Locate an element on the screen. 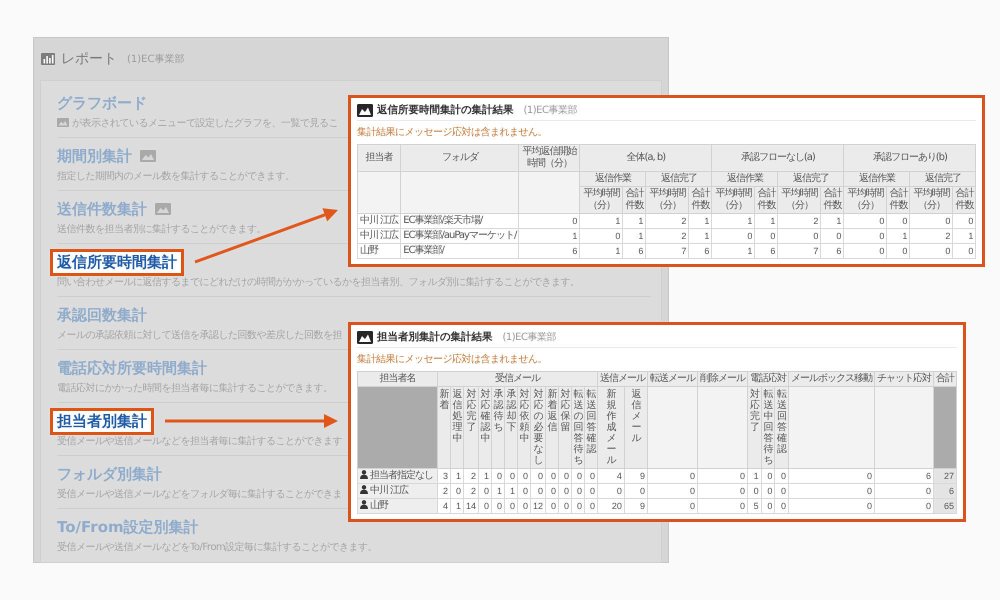 Image resolution: width=1000 pixels, height=600 pixels. report-link: 電話応対所要時間集計 is located at coordinates (132, 368).